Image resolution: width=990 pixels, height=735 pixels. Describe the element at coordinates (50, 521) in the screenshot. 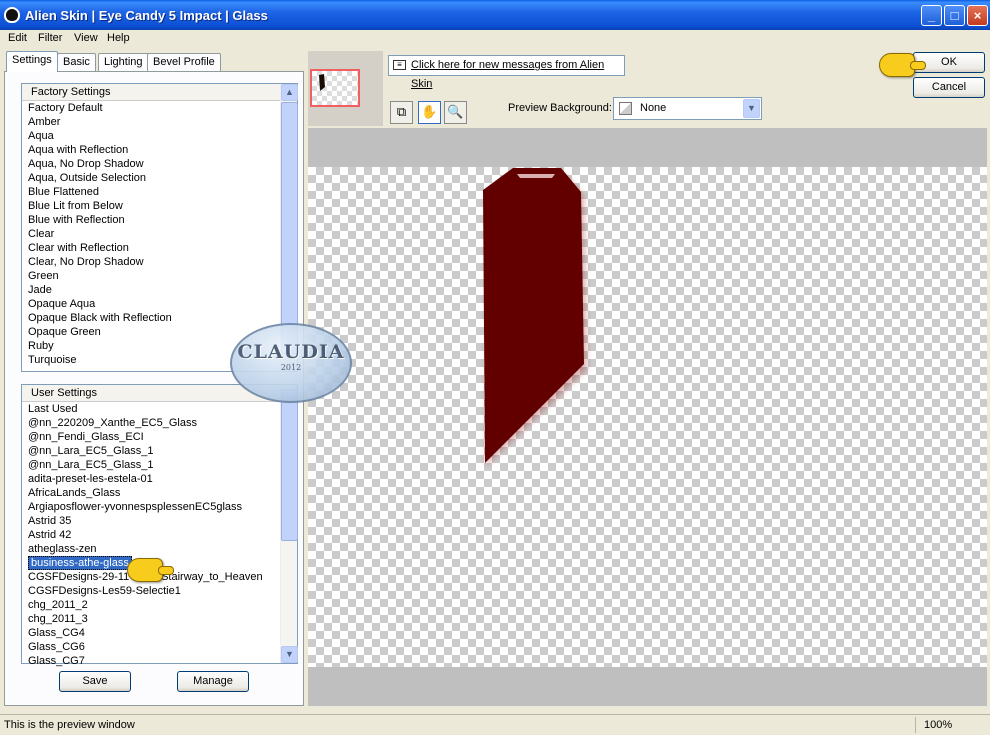

I see `list-item-label: Astrid 35` at that location.